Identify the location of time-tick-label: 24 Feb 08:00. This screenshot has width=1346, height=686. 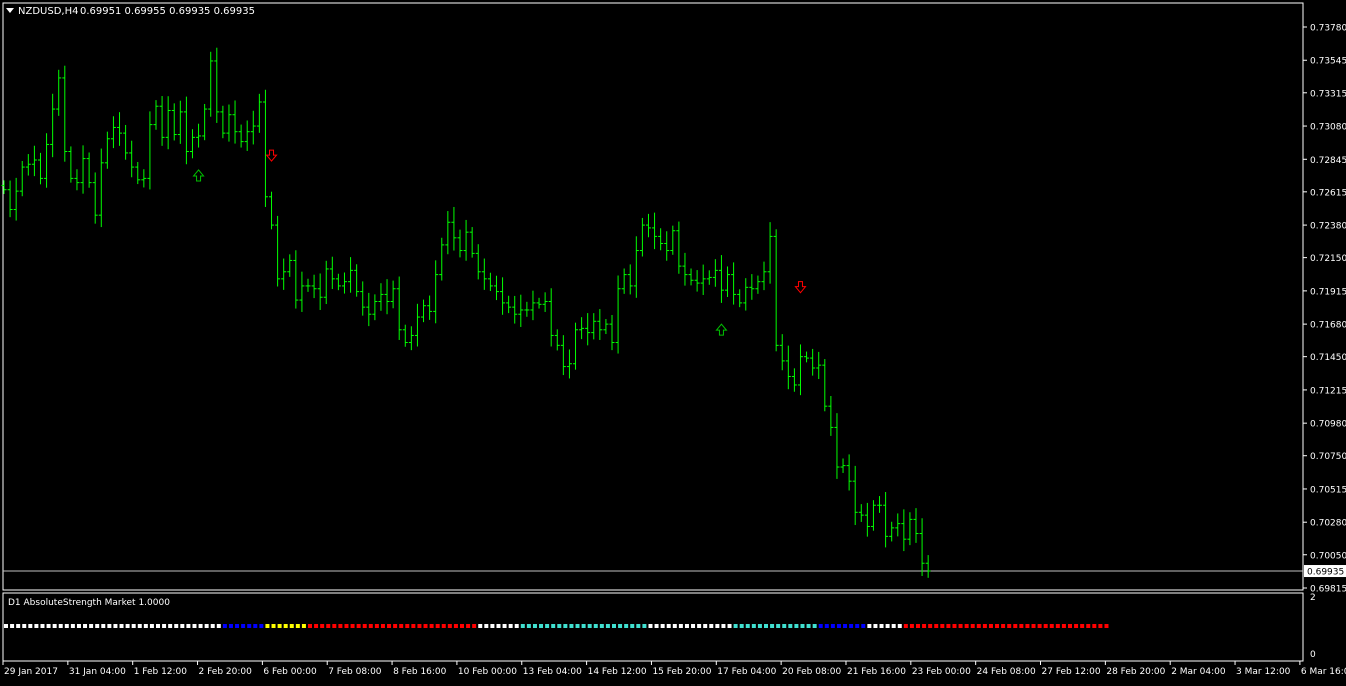
(1006, 672).